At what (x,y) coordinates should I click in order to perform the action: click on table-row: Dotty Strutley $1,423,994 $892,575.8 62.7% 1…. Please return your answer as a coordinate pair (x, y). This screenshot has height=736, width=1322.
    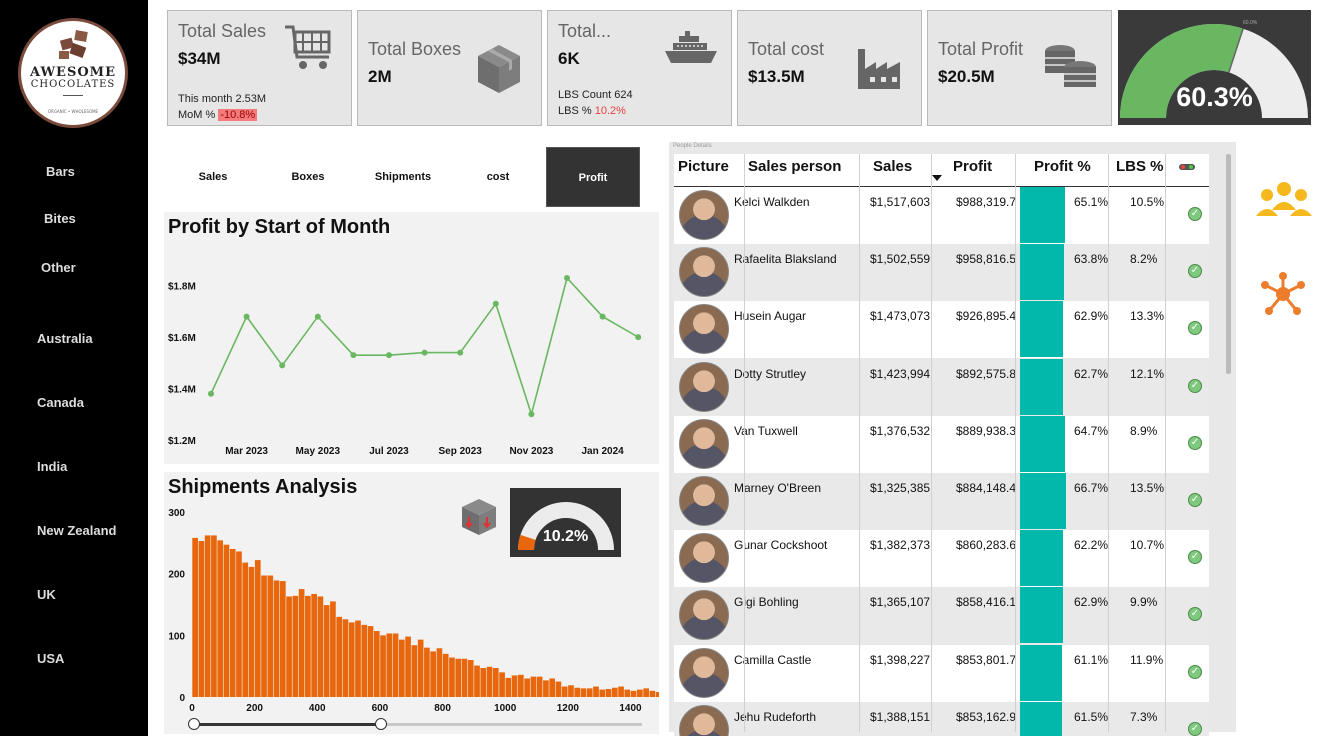
    Looking at the image, I should click on (941, 387).